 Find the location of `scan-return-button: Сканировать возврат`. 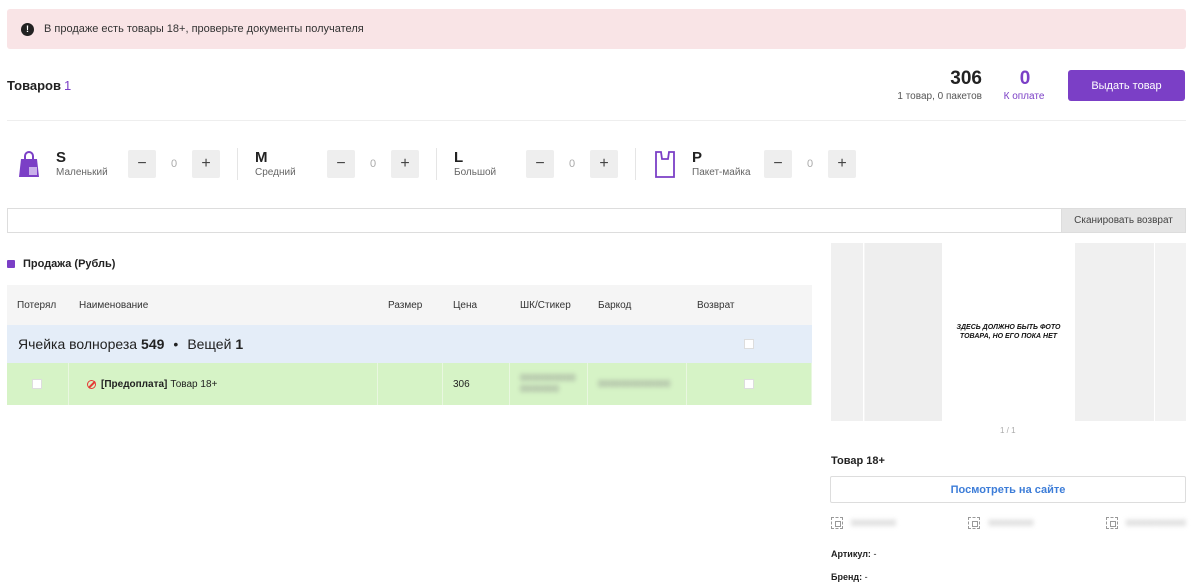

scan-return-button: Сканировать возврат is located at coordinates (1123, 220).